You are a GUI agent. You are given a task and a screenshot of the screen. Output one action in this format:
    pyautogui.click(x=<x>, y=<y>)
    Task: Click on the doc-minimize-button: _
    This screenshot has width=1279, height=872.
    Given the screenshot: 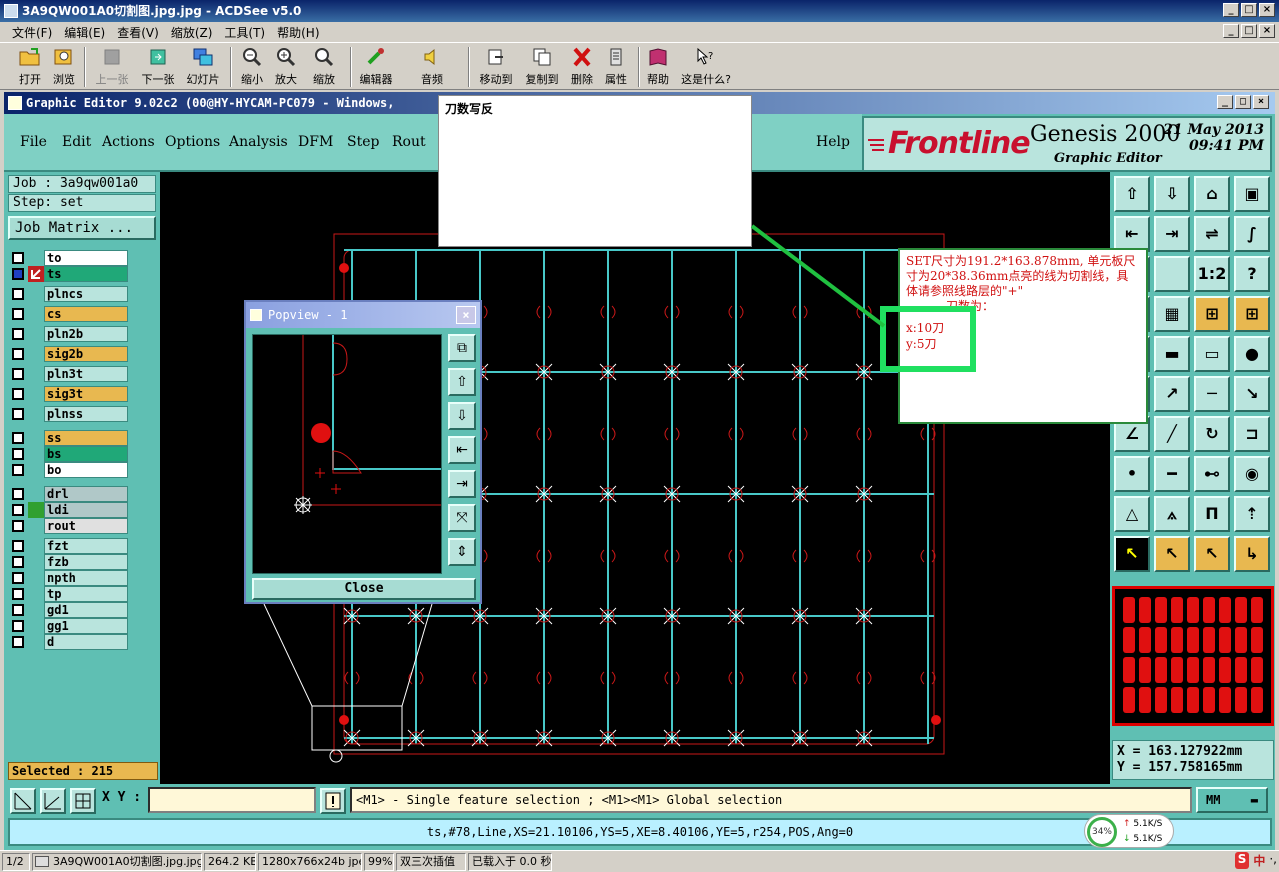 What is the action you would take?
    pyautogui.click(x=1231, y=31)
    